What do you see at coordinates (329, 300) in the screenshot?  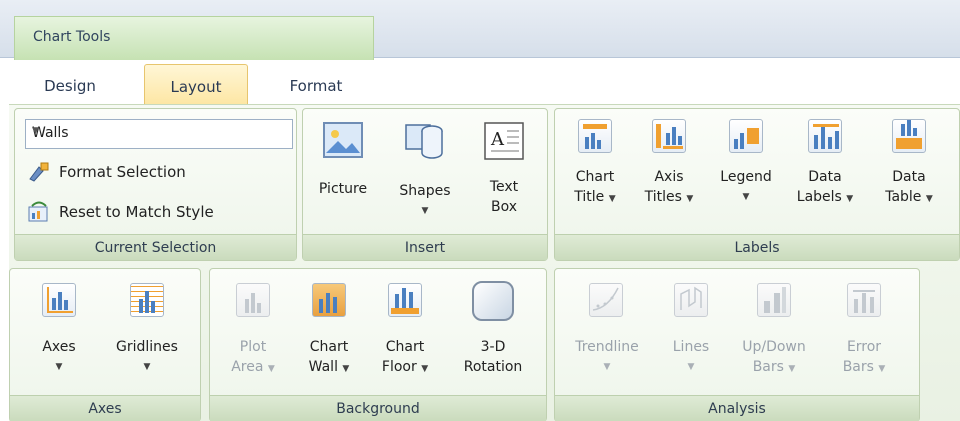 I see `chart-wall-icon` at bounding box center [329, 300].